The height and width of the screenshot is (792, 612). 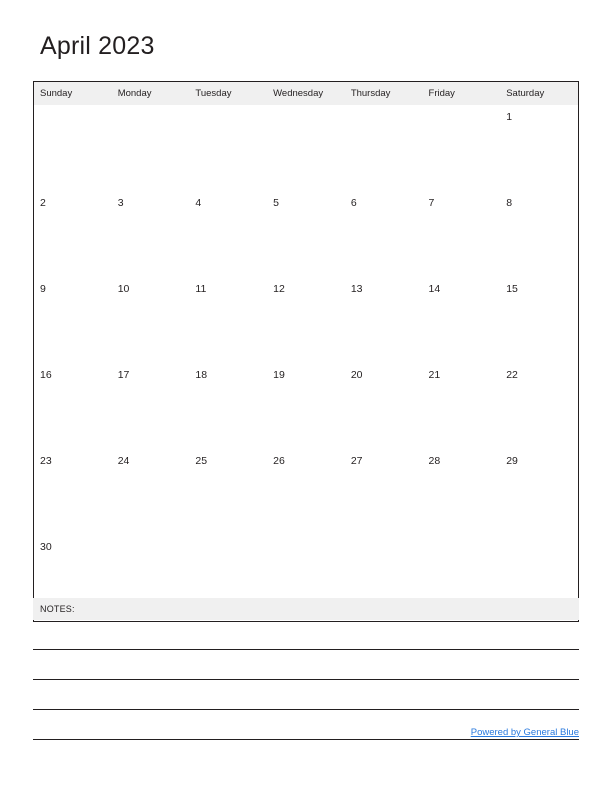 What do you see at coordinates (150, 406) in the screenshot?
I see `calendar-day-cell: 17` at bounding box center [150, 406].